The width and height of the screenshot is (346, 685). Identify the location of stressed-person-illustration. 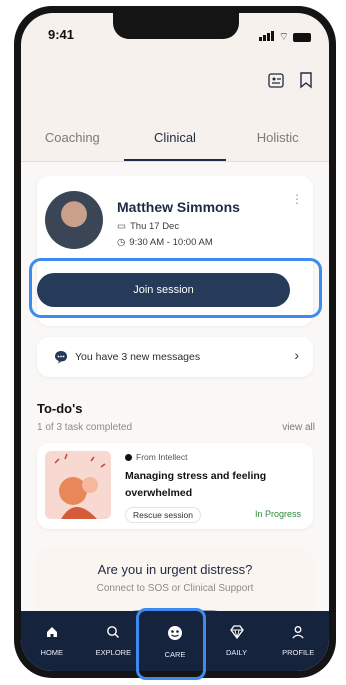
(80, 486).